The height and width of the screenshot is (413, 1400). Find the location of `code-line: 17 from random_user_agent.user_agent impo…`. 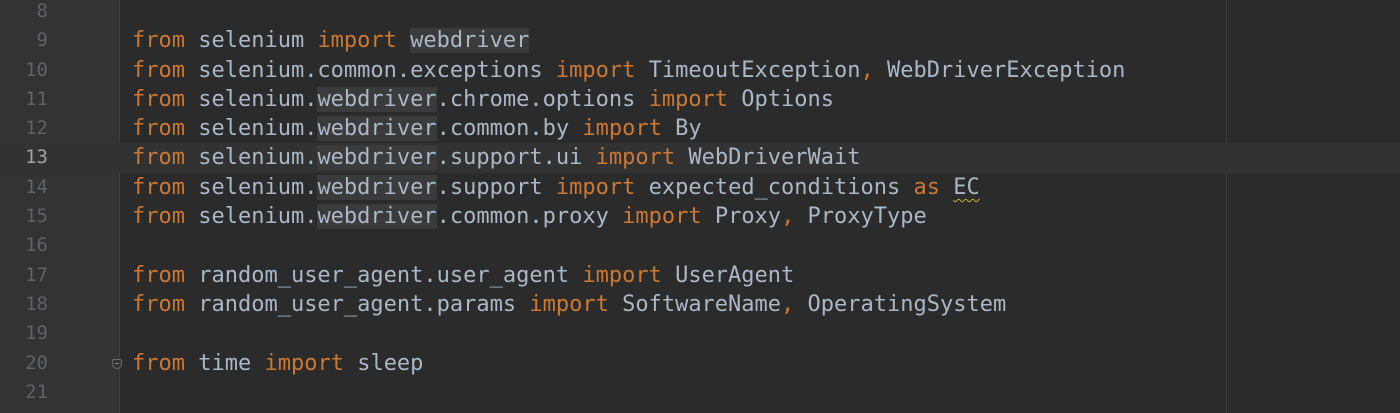

code-line: 17 from random_user_agent.user_agent impo… is located at coordinates (700, 275).